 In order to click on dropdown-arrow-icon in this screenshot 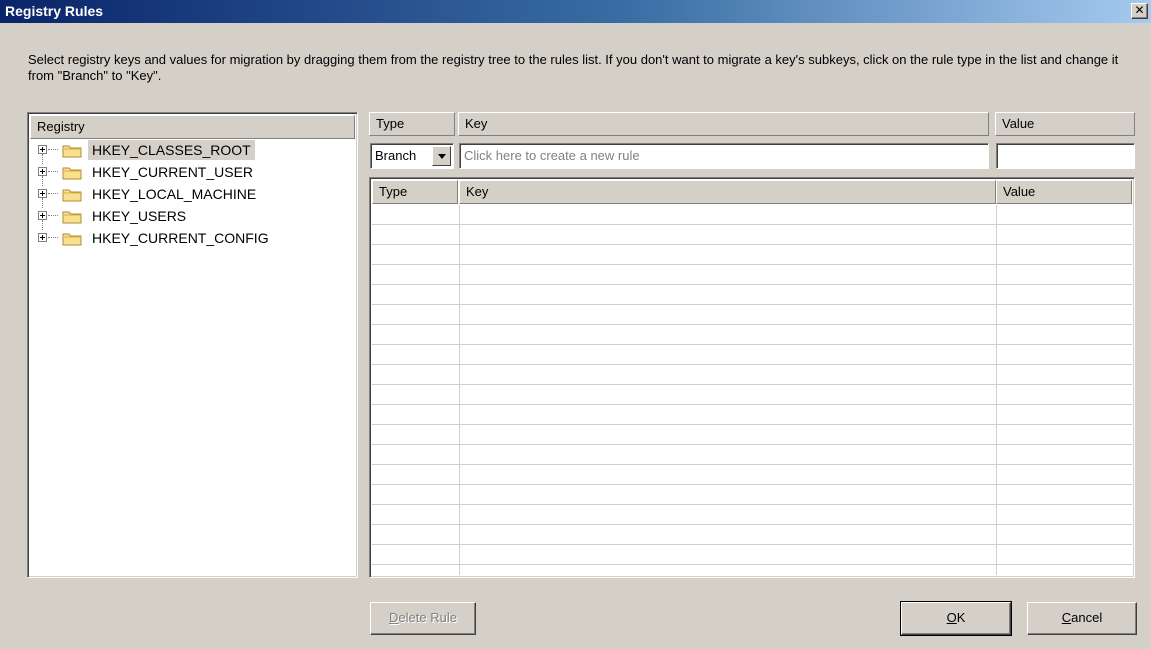, I will do `click(441, 156)`.